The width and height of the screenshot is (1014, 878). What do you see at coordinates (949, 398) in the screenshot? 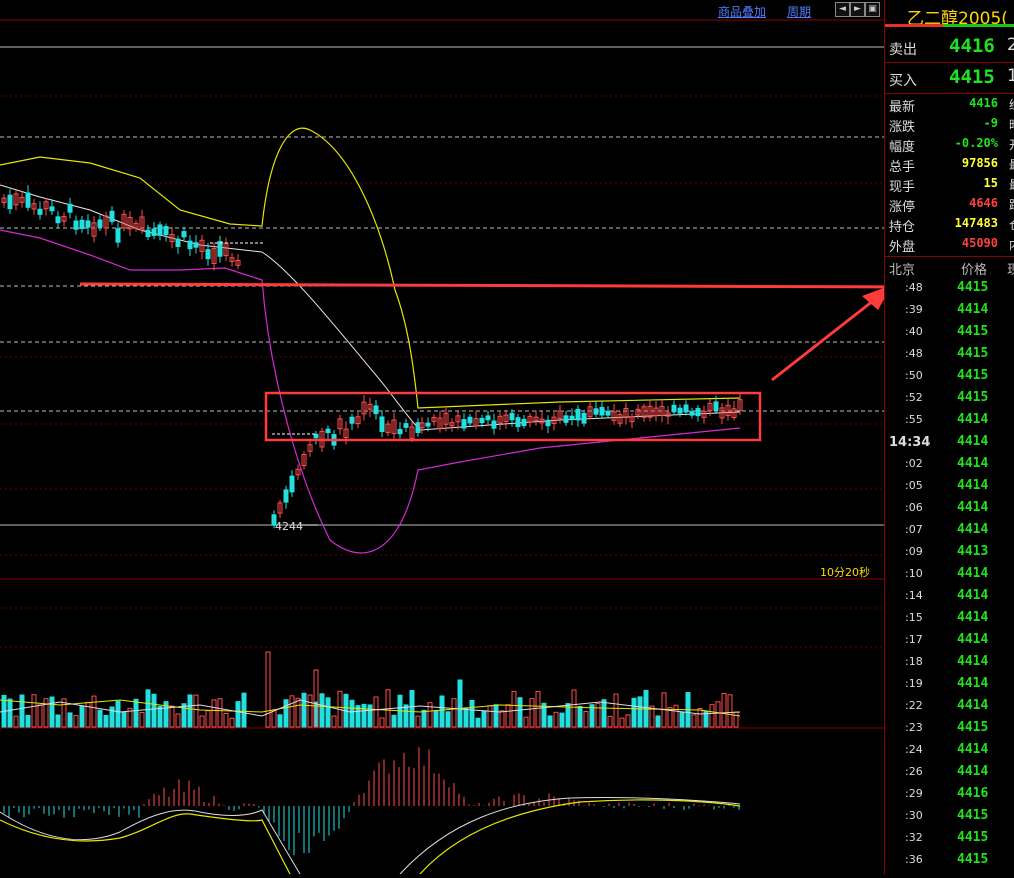
I see `tick-row: :52 4415` at bounding box center [949, 398].